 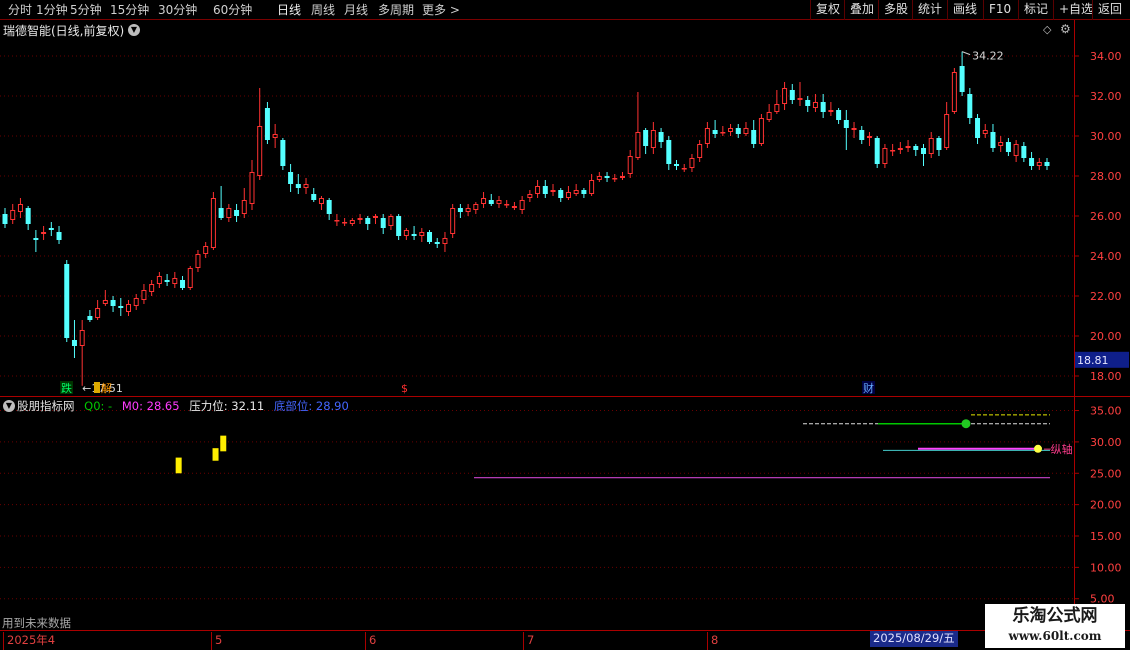 I want to click on toolbar-button-4: 画线, so click(x=964, y=10).